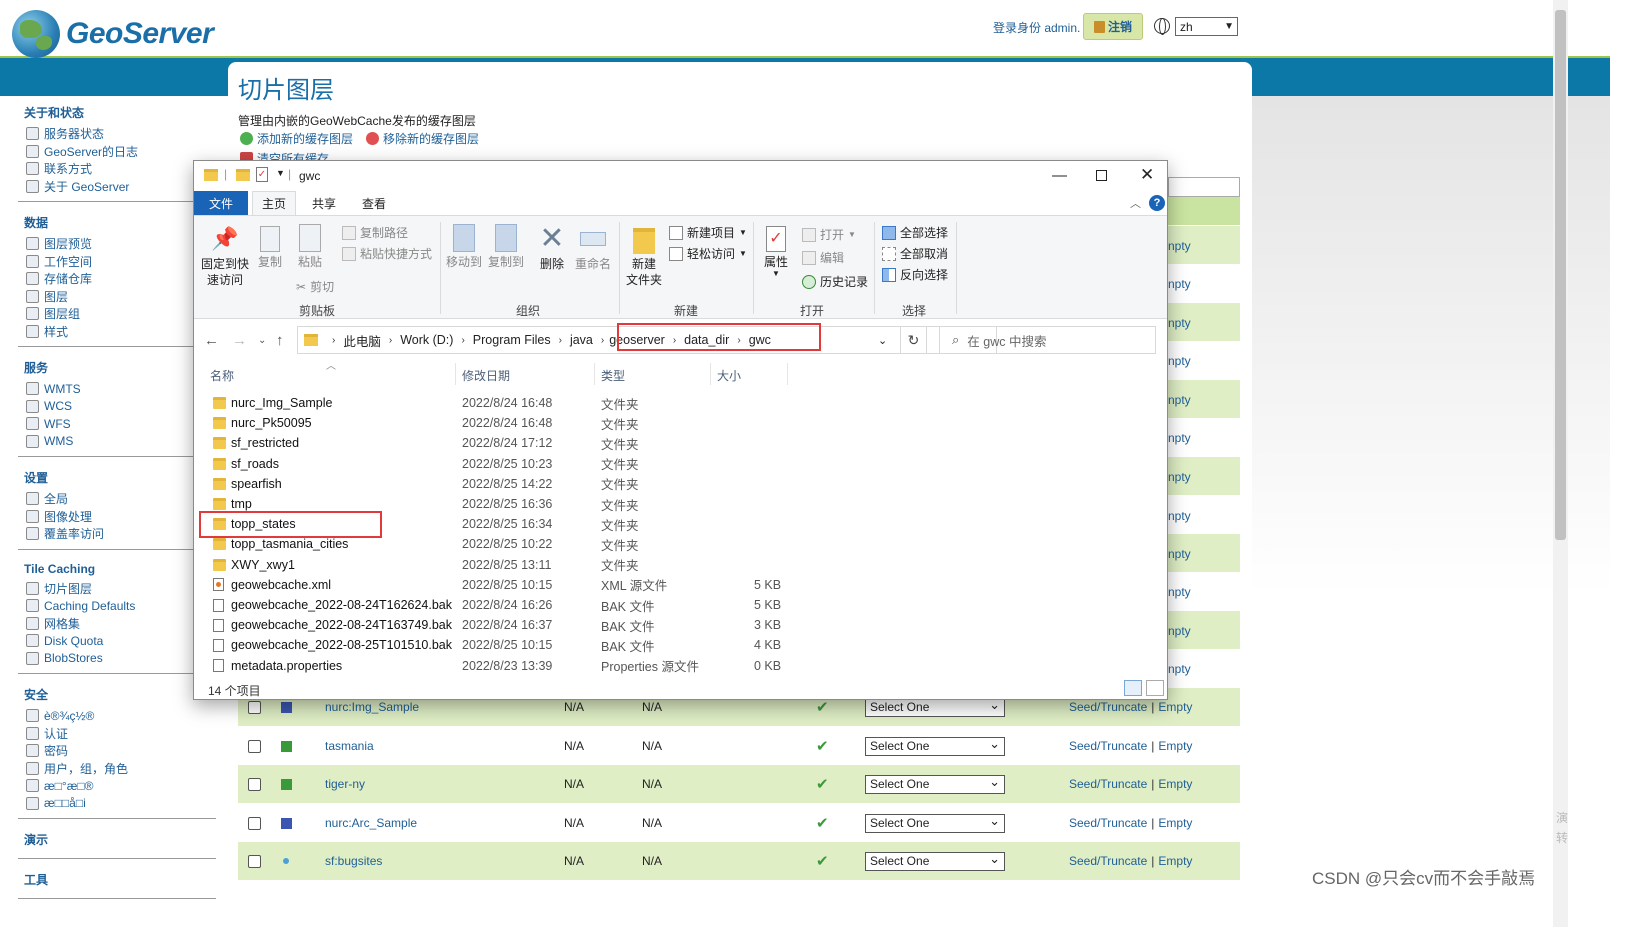  I want to click on sidebar-item: Disk Quota, so click(118, 641).